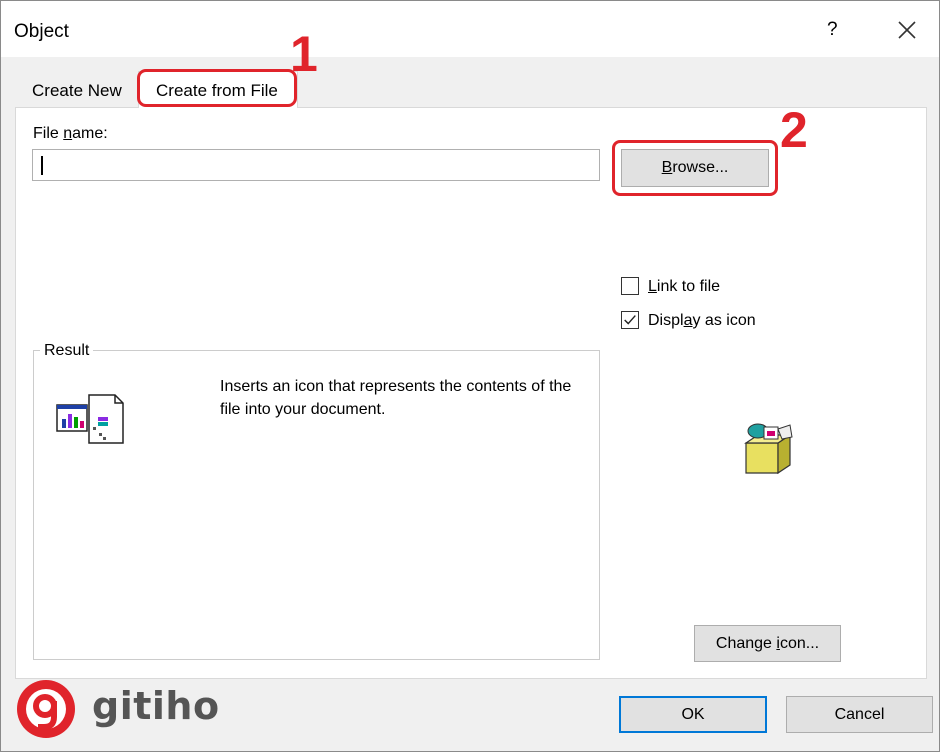 This screenshot has width=940, height=752. Describe the element at coordinates (907, 30) in the screenshot. I see `close-icon` at that location.